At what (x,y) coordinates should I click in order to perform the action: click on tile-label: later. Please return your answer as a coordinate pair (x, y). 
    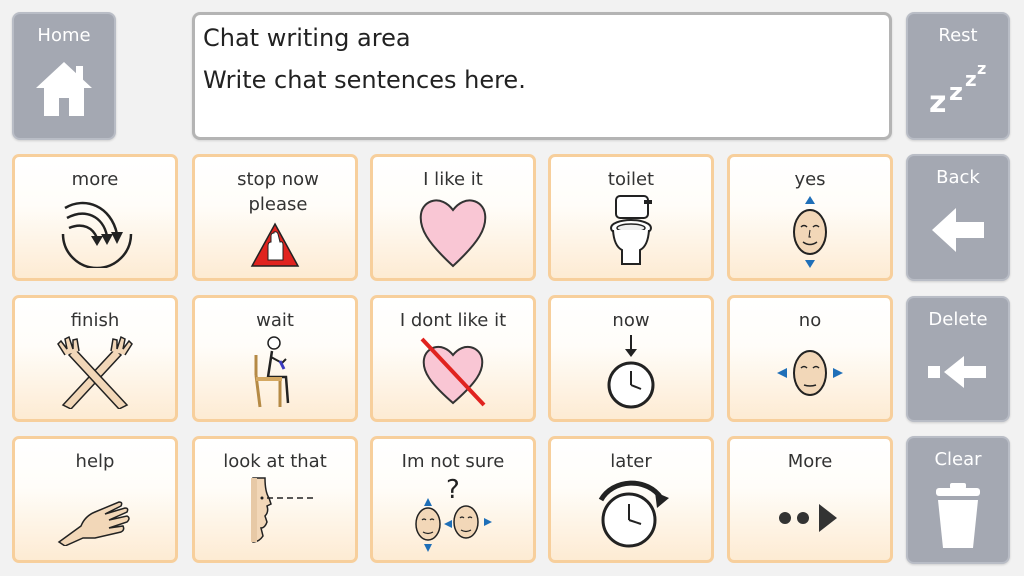
    Looking at the image, I should click on (631, 461).